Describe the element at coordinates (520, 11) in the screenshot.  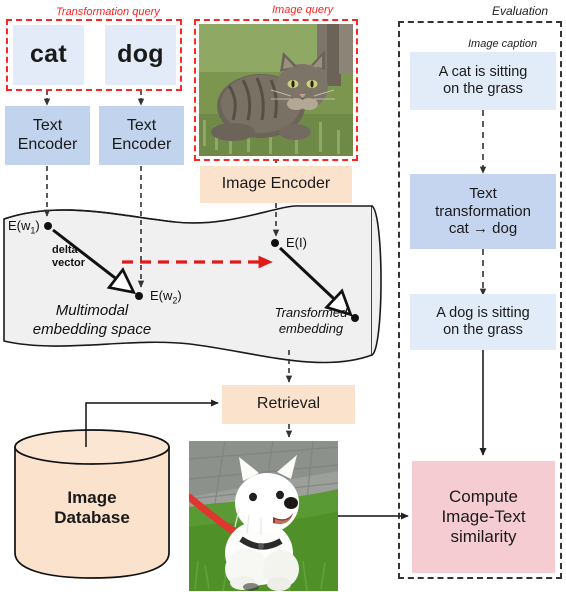
I see `label-evaluation: Evaluation` at that location.